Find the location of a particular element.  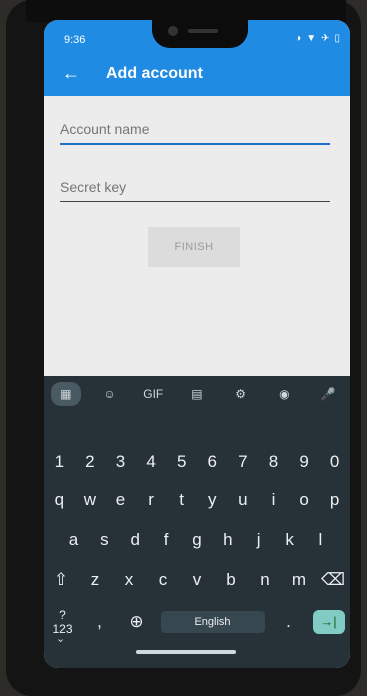

clipboard-icon: ▤ is located at coordinates (197, 394).